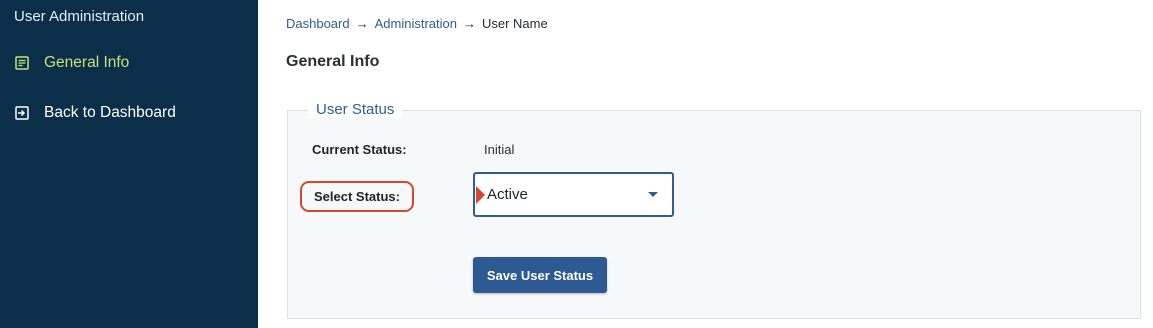  I want to click on status-select-value: Active, so click(507, 194).